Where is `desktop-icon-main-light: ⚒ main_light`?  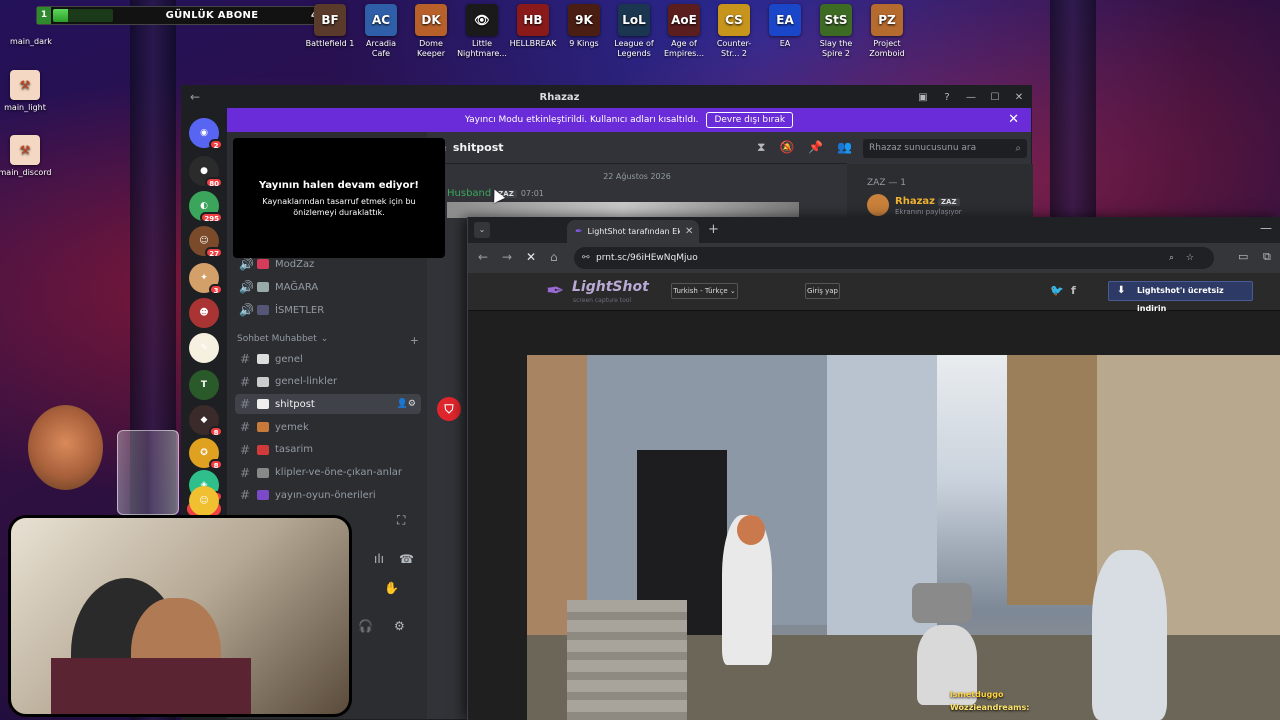 desktop-icon-main-light: ⚒ main_light is located at coordinates (28, 91).